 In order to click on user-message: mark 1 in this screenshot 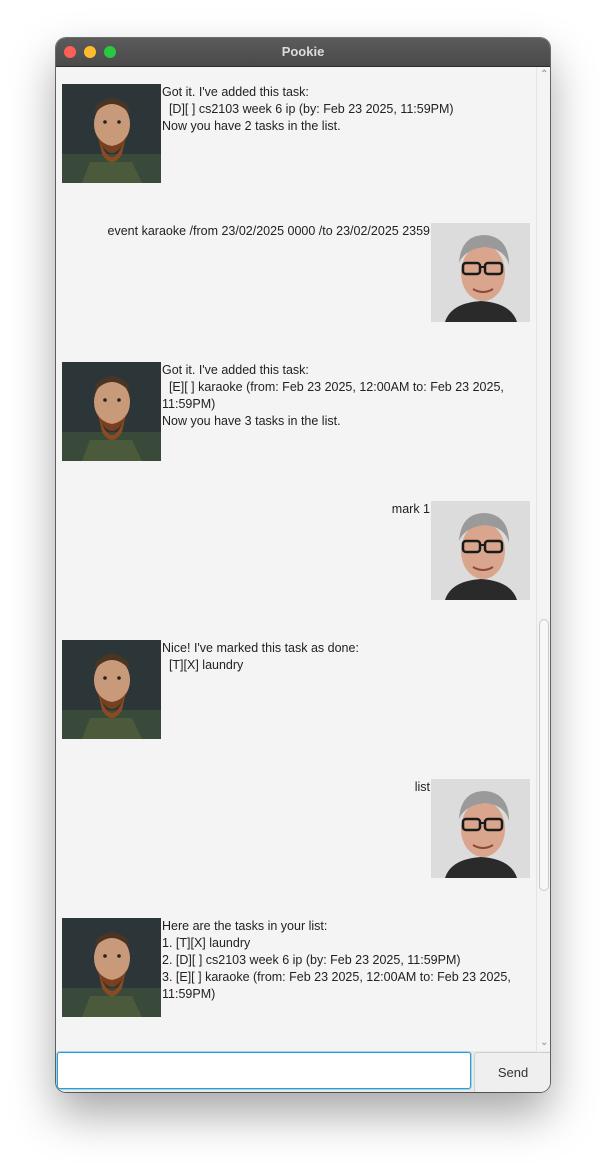, I will do `click(410, 509)`.